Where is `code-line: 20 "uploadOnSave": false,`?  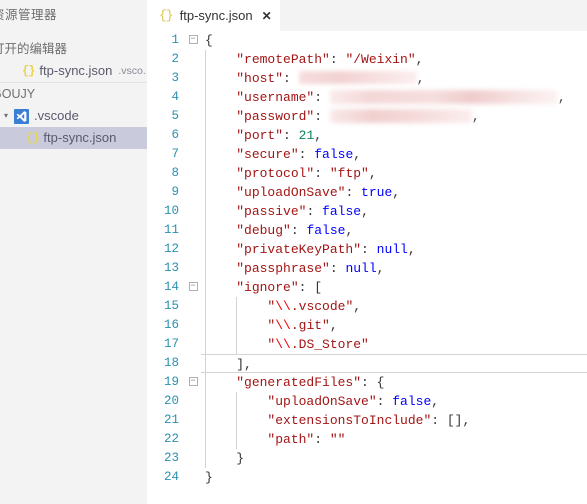 code-line: 20 "uploadOnSave": false, is located at coordinates (367, 401).